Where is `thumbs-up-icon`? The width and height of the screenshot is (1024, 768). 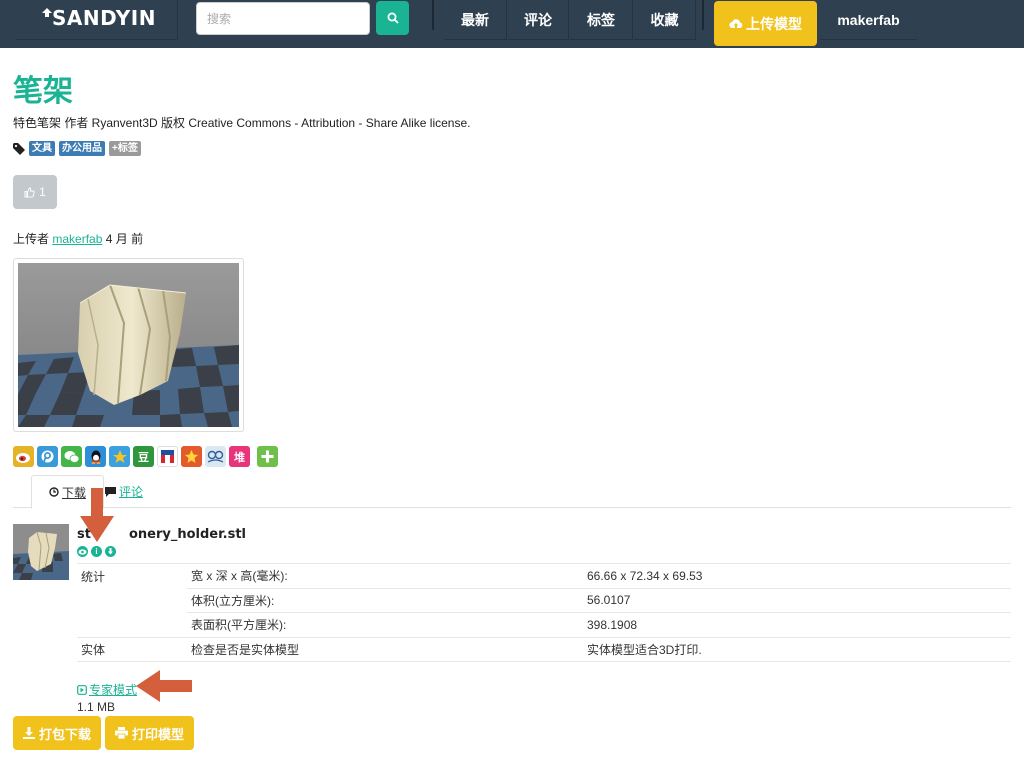
thumbs-up-icon is located at coordinates (29, 192).